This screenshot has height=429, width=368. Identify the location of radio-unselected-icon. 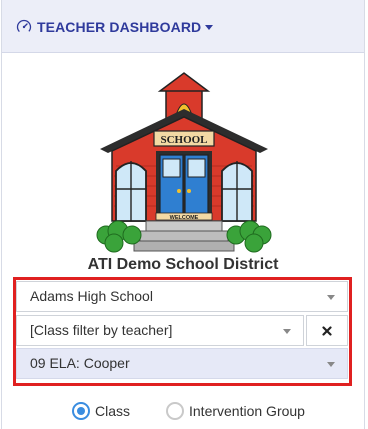
(175, 411).